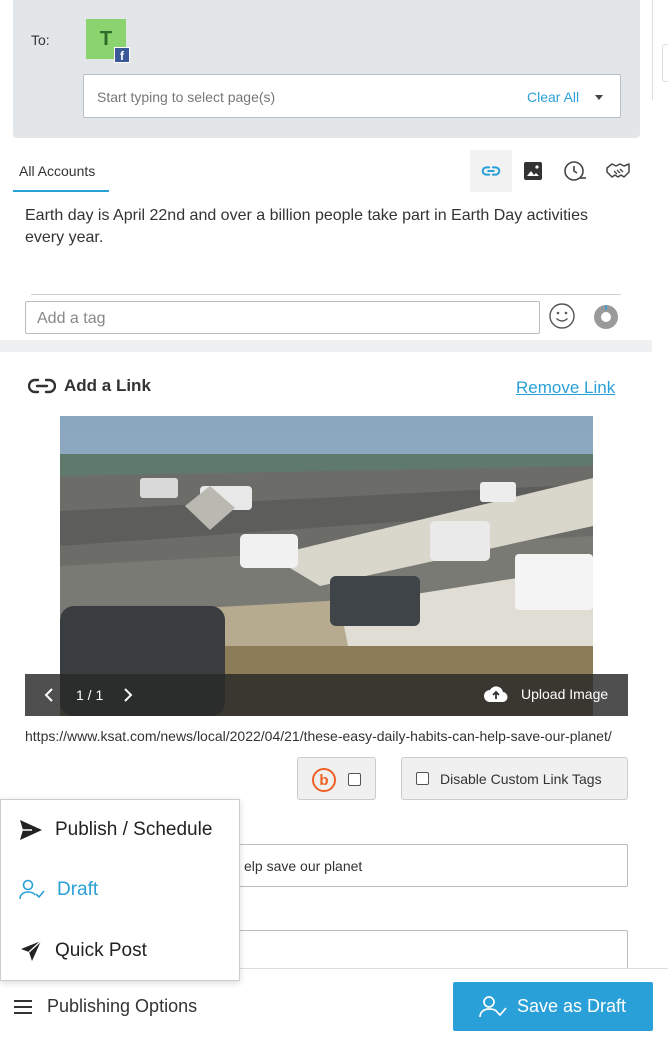  I want to click on menu-item-quick-post: Quick Post, so click(83, 951).